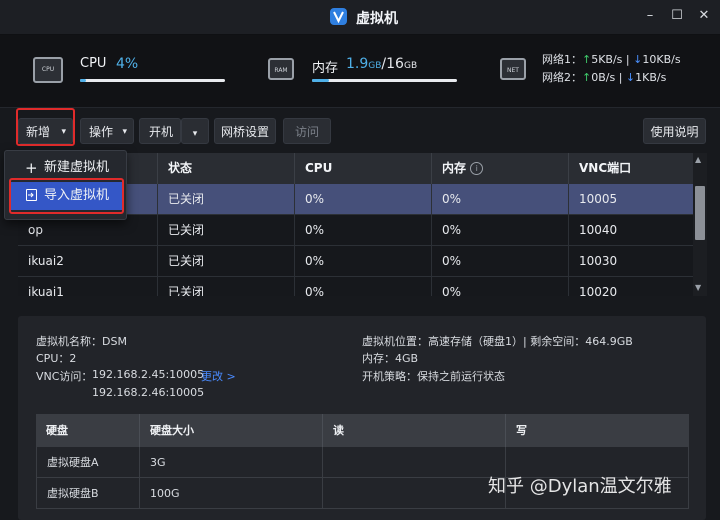 The height and width of the screenshot is (520, 720). What do you see at coordinates (497, 341) in the screenshot?
I see `detail-location: 虚拟机位置：高速存储（硬盘1）| 剩余空间：464.9GB` at bounding box center [497, 341].